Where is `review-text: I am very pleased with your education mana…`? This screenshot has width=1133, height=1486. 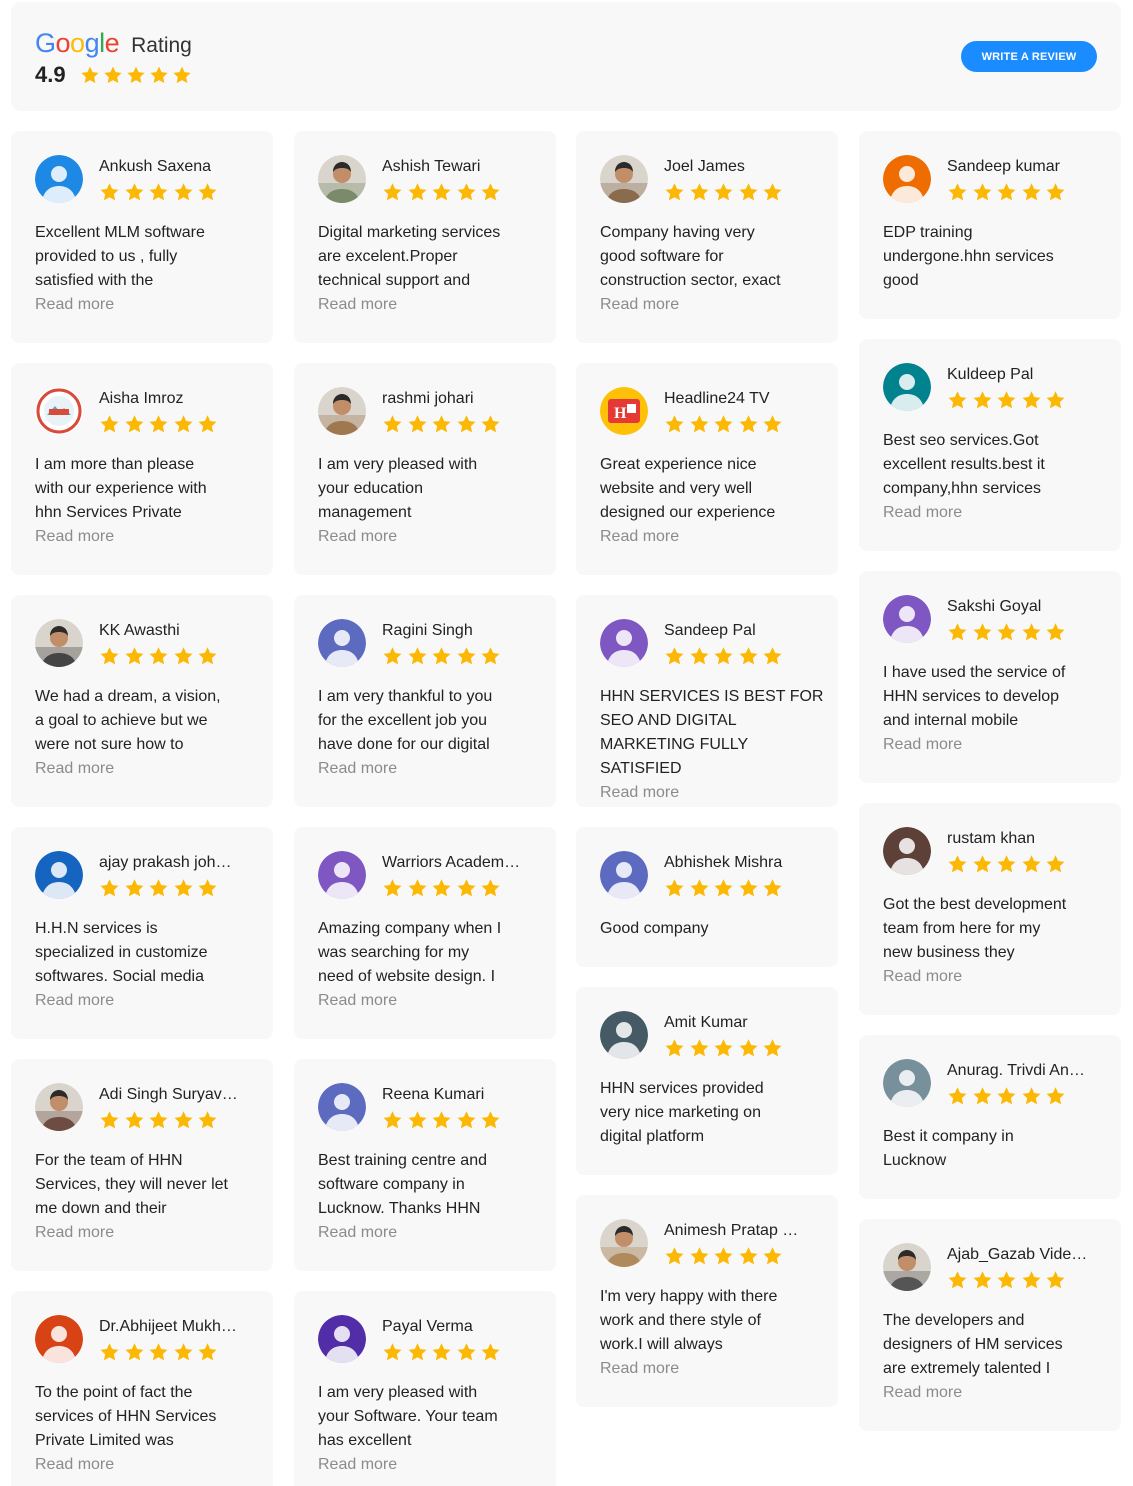 review-text: I am very pleased with your education mana… is located at coordinates (430, 501).